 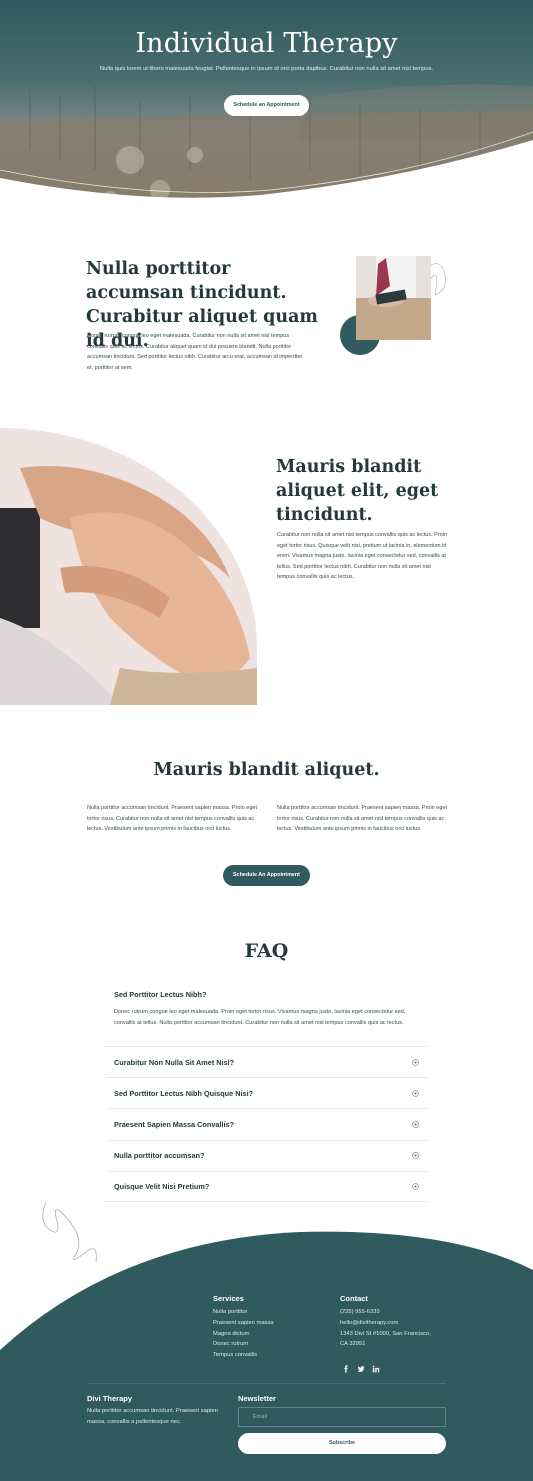 I want to click on footer-divider, so click(x=266, y=1383).